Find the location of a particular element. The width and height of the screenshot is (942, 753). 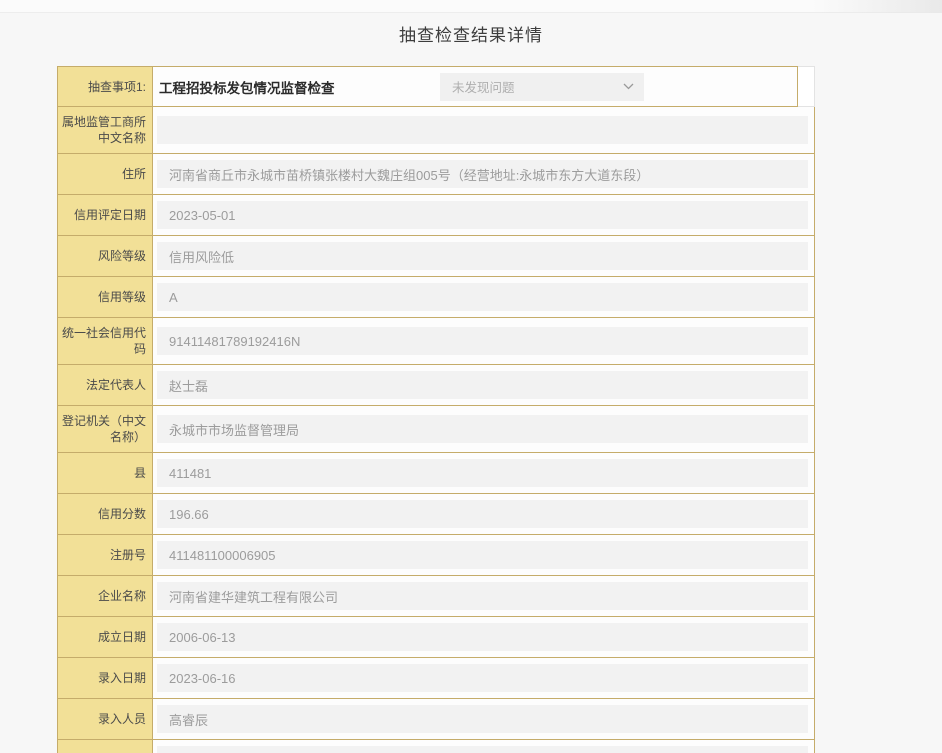

field-label: 企业名称 is located at coordinates (105, 596).